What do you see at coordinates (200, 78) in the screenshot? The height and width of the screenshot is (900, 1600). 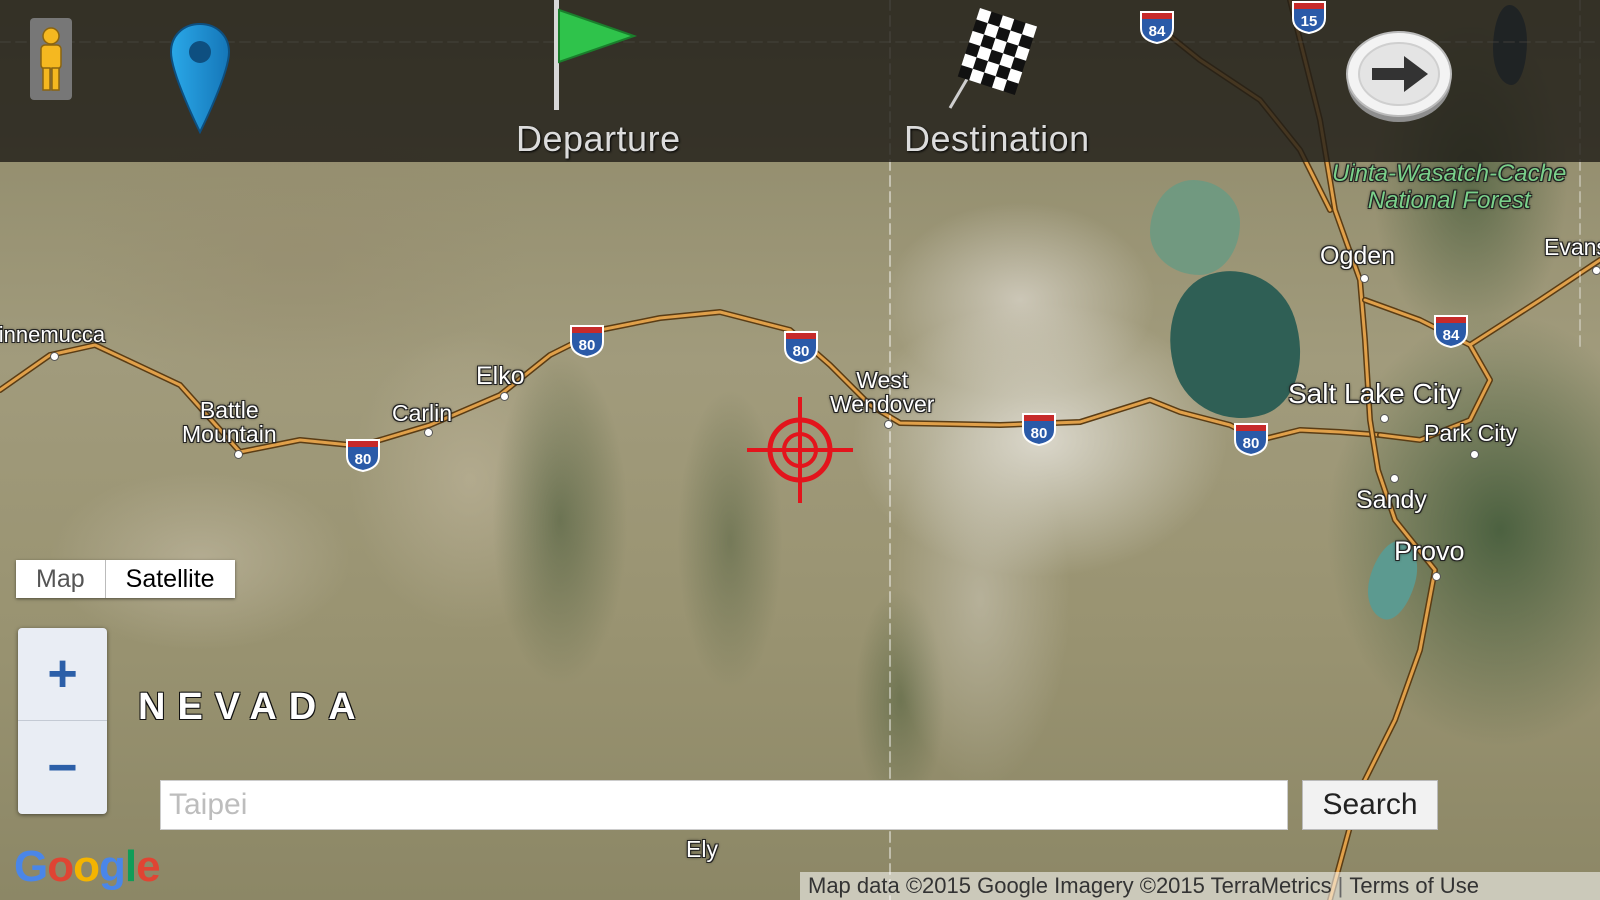 I see `map-pin-icon` at bounding box center [200, 78].